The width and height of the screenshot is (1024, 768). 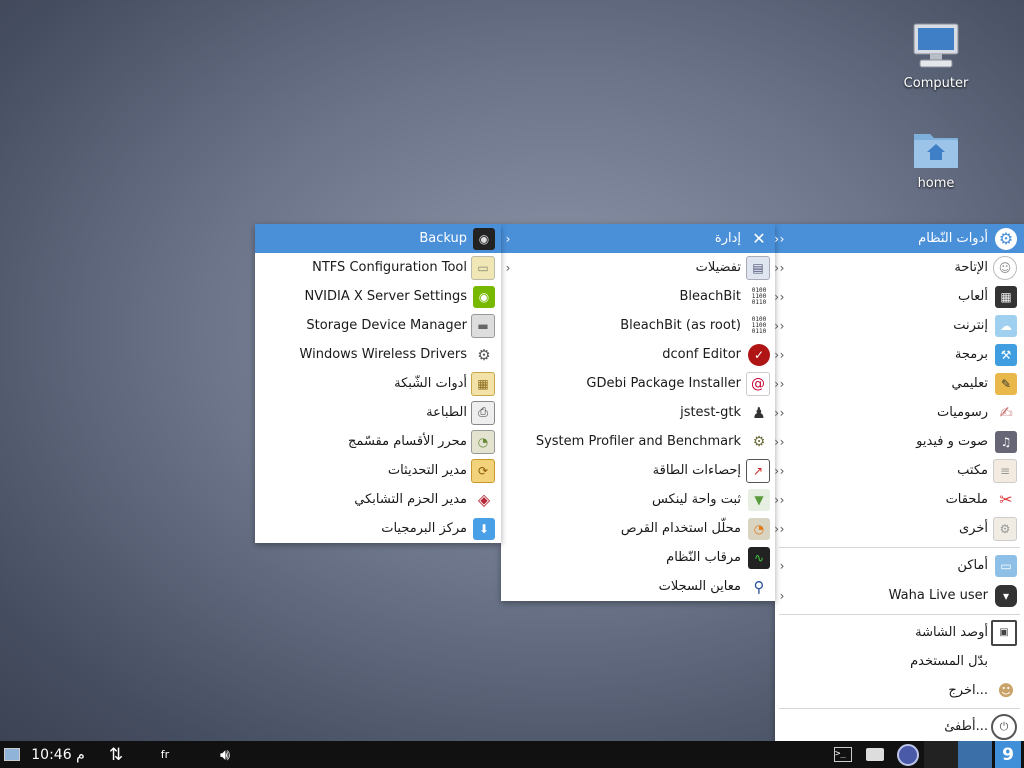 I want to click on menu-item-nvidia-settings: NVIDIA X Server Settings ◉, so click(x=378, y=296).